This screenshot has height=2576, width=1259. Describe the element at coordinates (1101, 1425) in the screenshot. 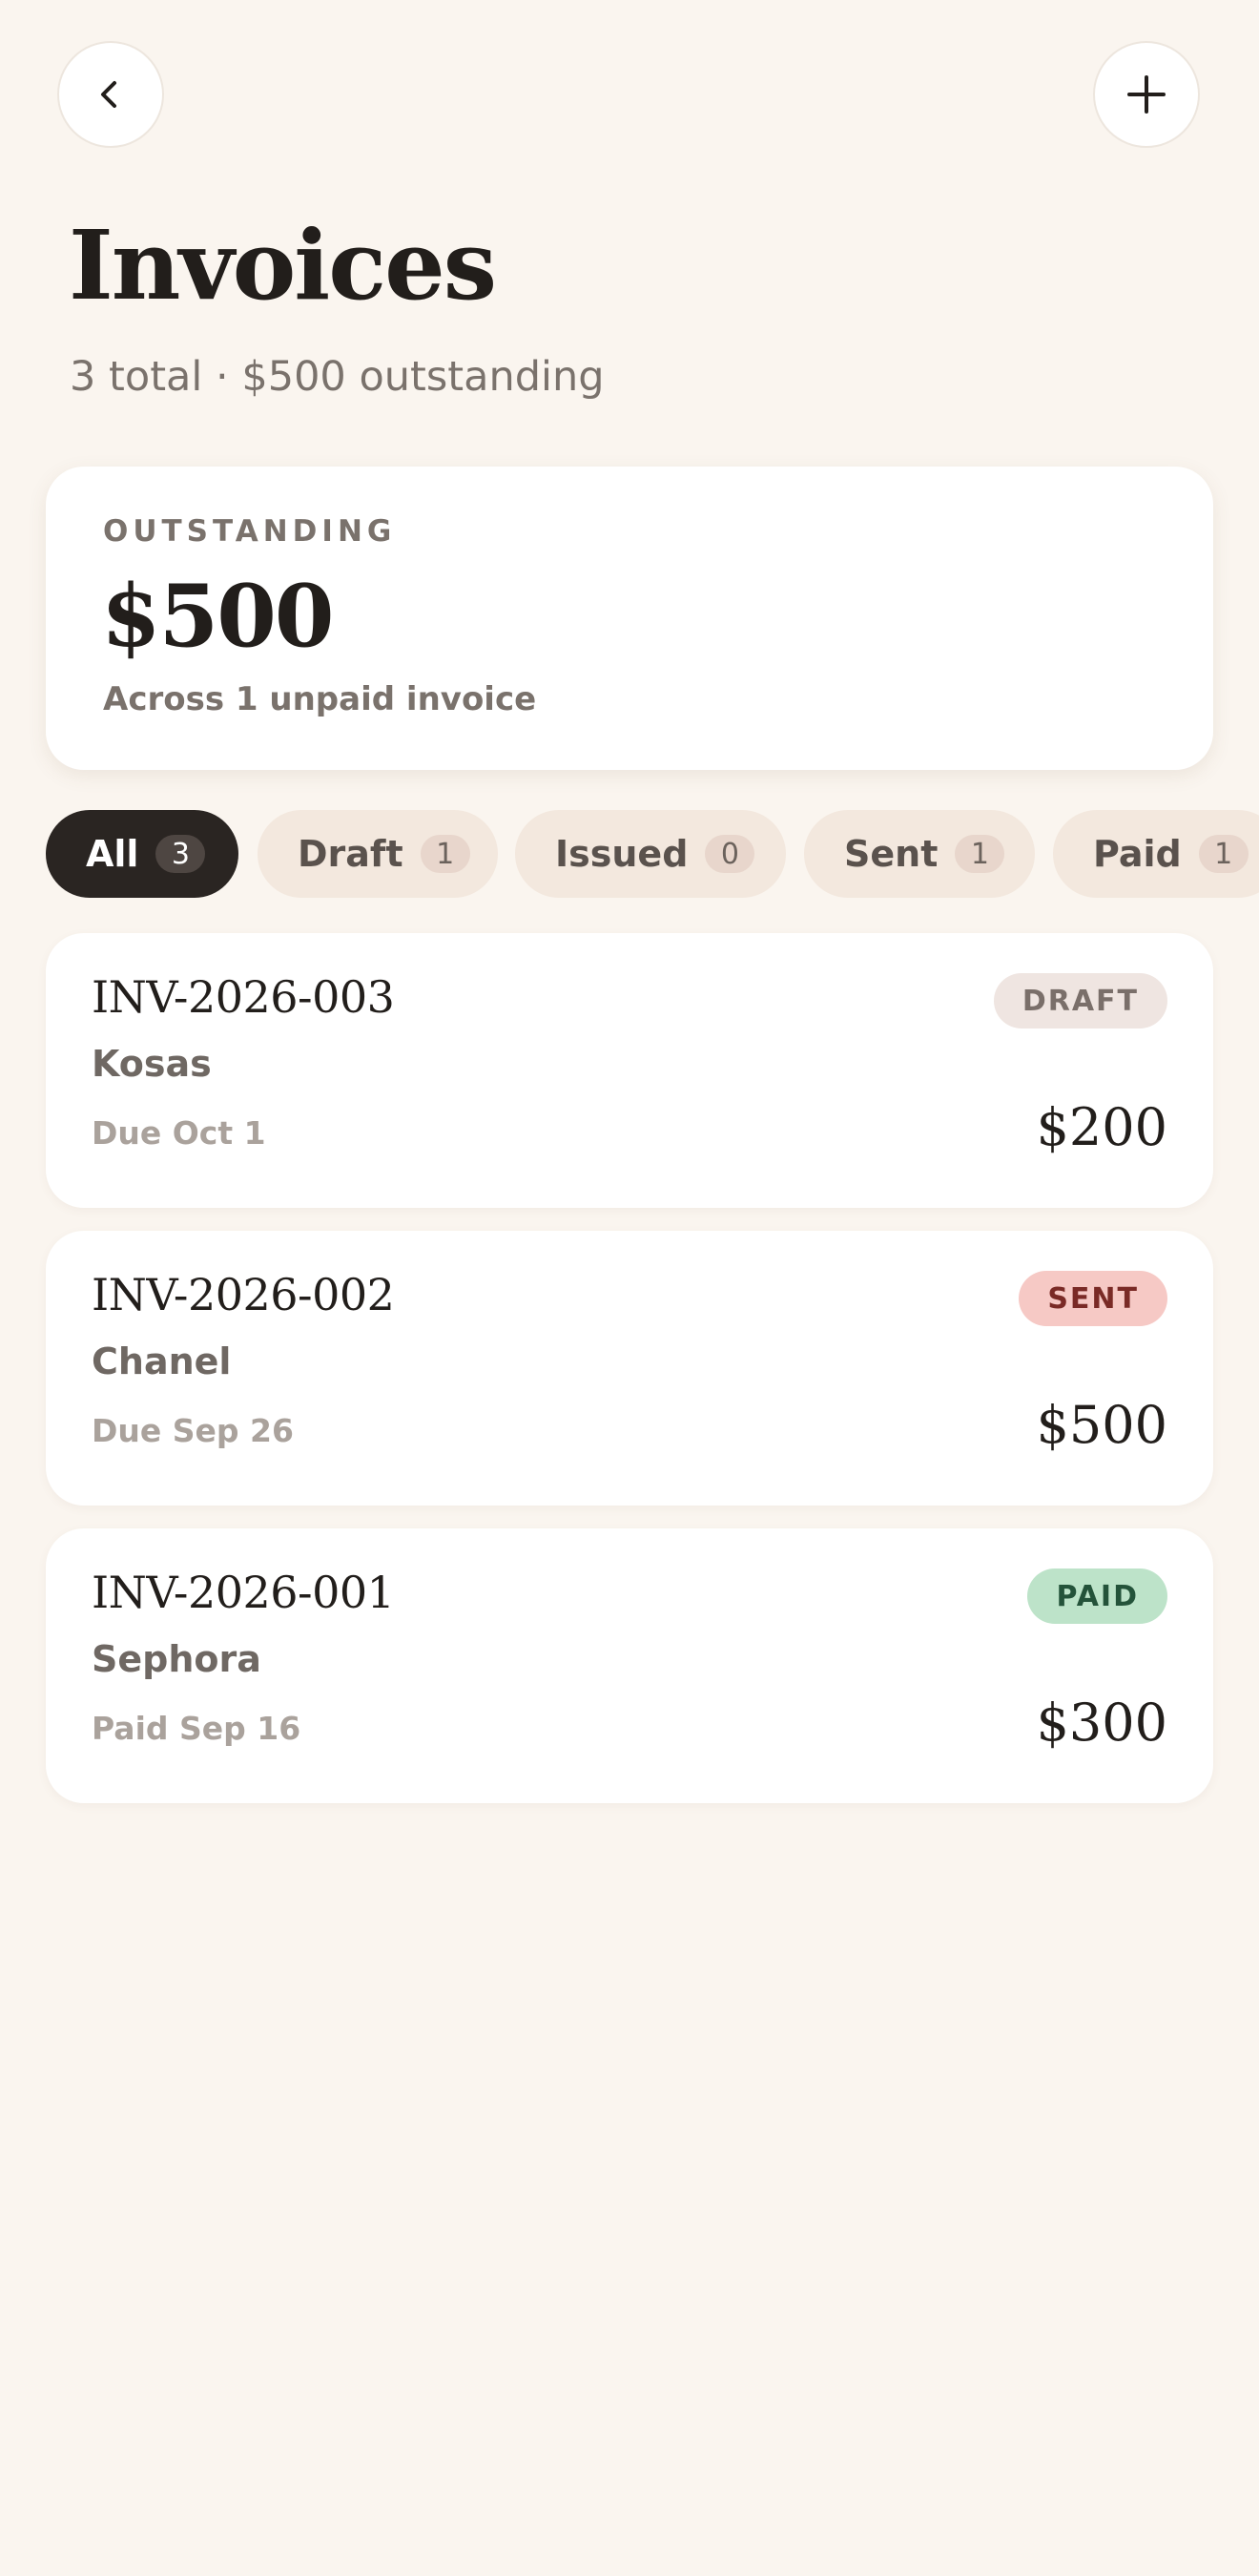

I see `invoice-amount: $500` at that location.